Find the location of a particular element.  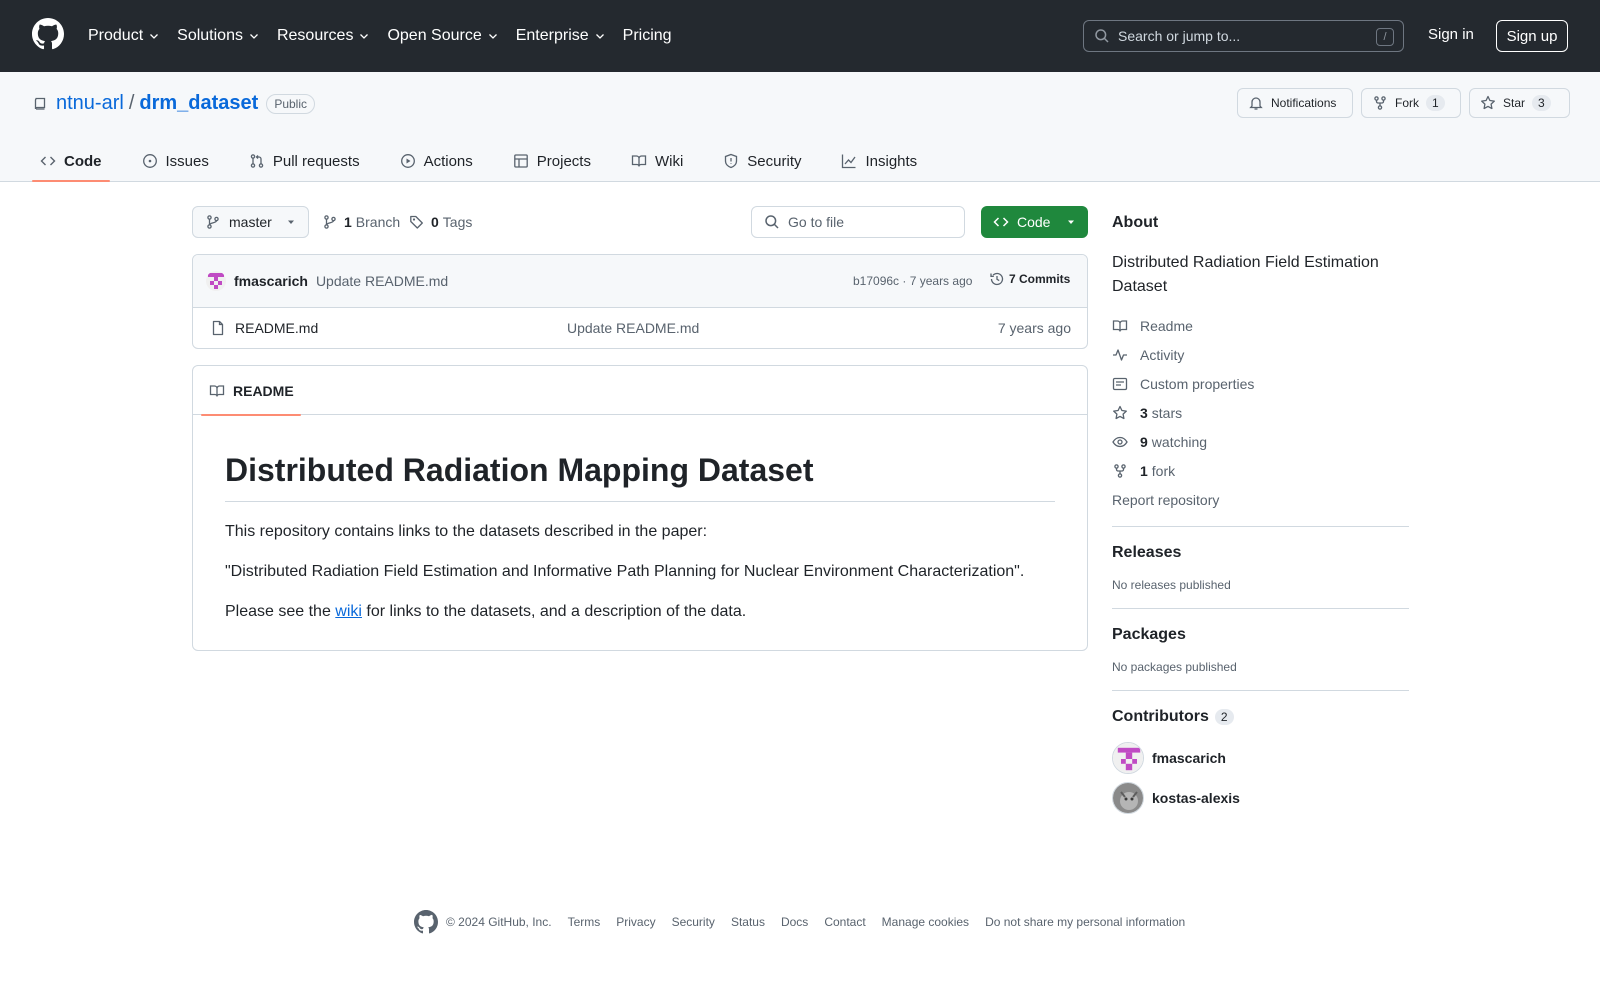

tab-insights: Insights is located at coordinates (879, 161).